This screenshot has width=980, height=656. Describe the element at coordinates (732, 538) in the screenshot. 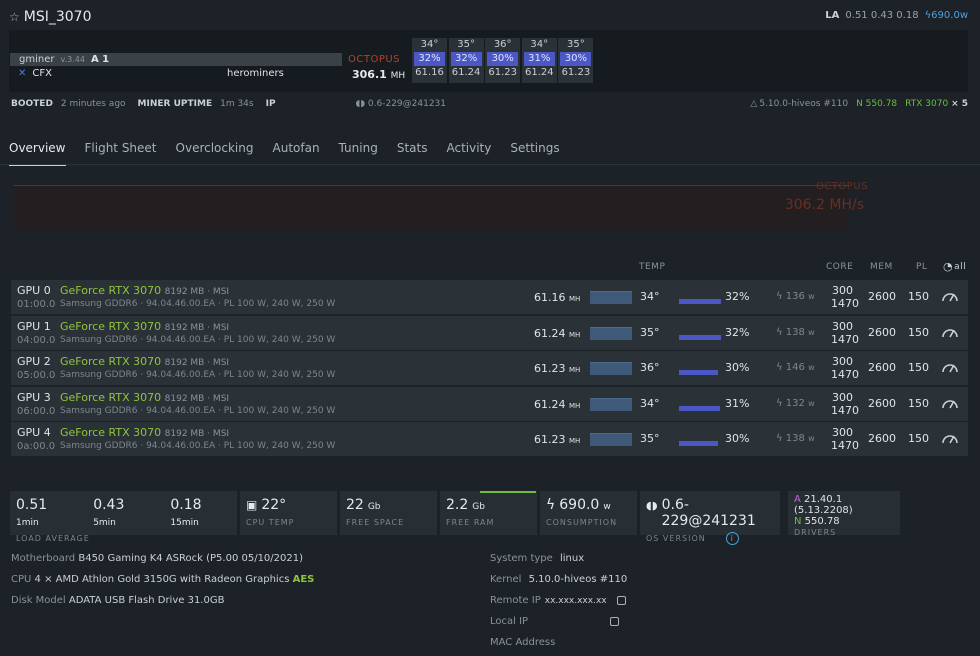

I see `info-icon: i` at that location.